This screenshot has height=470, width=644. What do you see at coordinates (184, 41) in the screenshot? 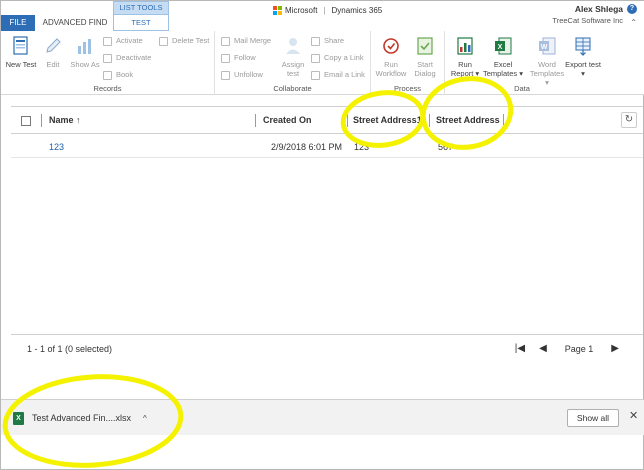
I see `delete-test-button: Delete Test` at bounding box center [184, 41].